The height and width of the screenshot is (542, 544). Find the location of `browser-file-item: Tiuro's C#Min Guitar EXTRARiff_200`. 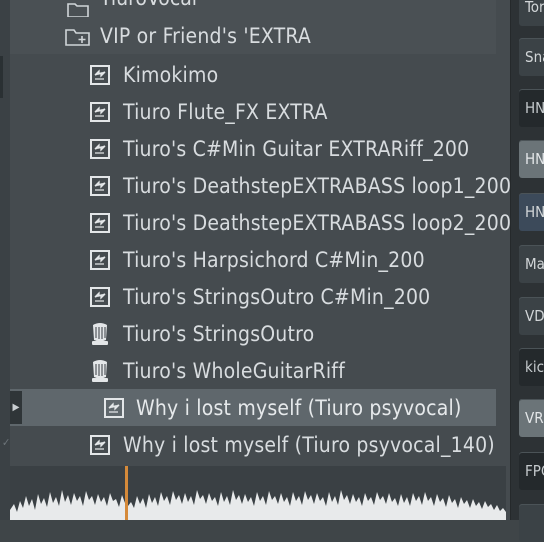

browser-file-item: Tiuro's C#Min Guitar EXTRARiff_200 is located at coordinates (253, 148).